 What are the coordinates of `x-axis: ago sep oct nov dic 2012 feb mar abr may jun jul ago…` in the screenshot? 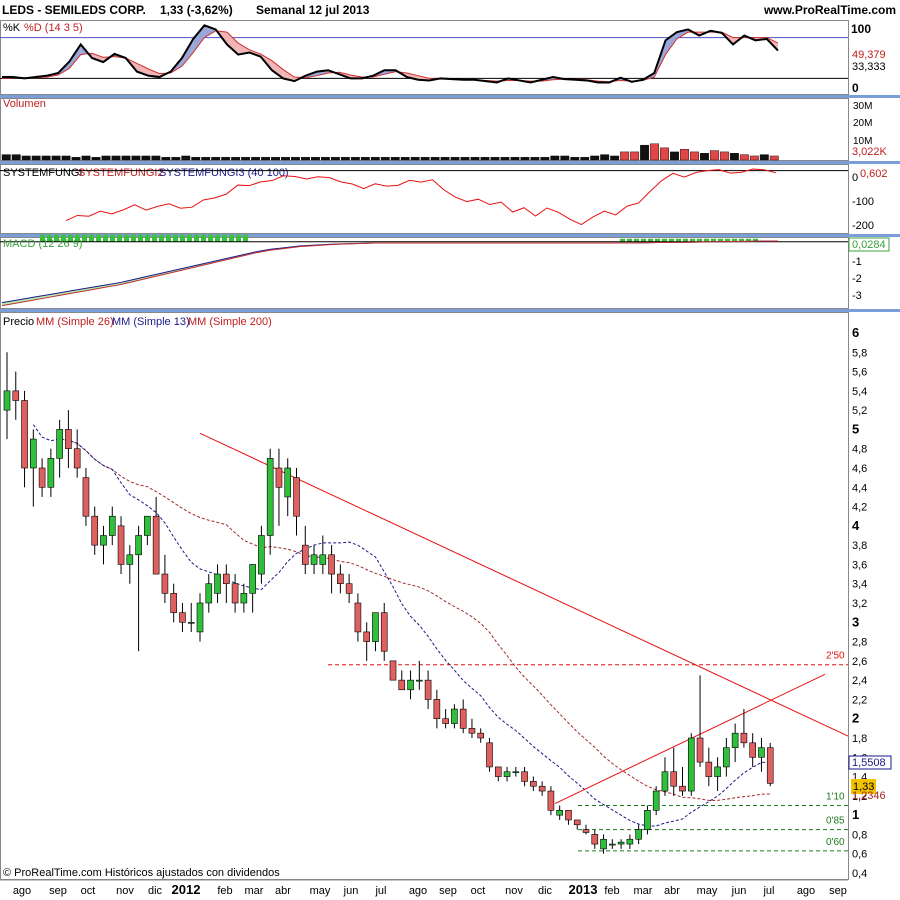 It's located at (450, 889).